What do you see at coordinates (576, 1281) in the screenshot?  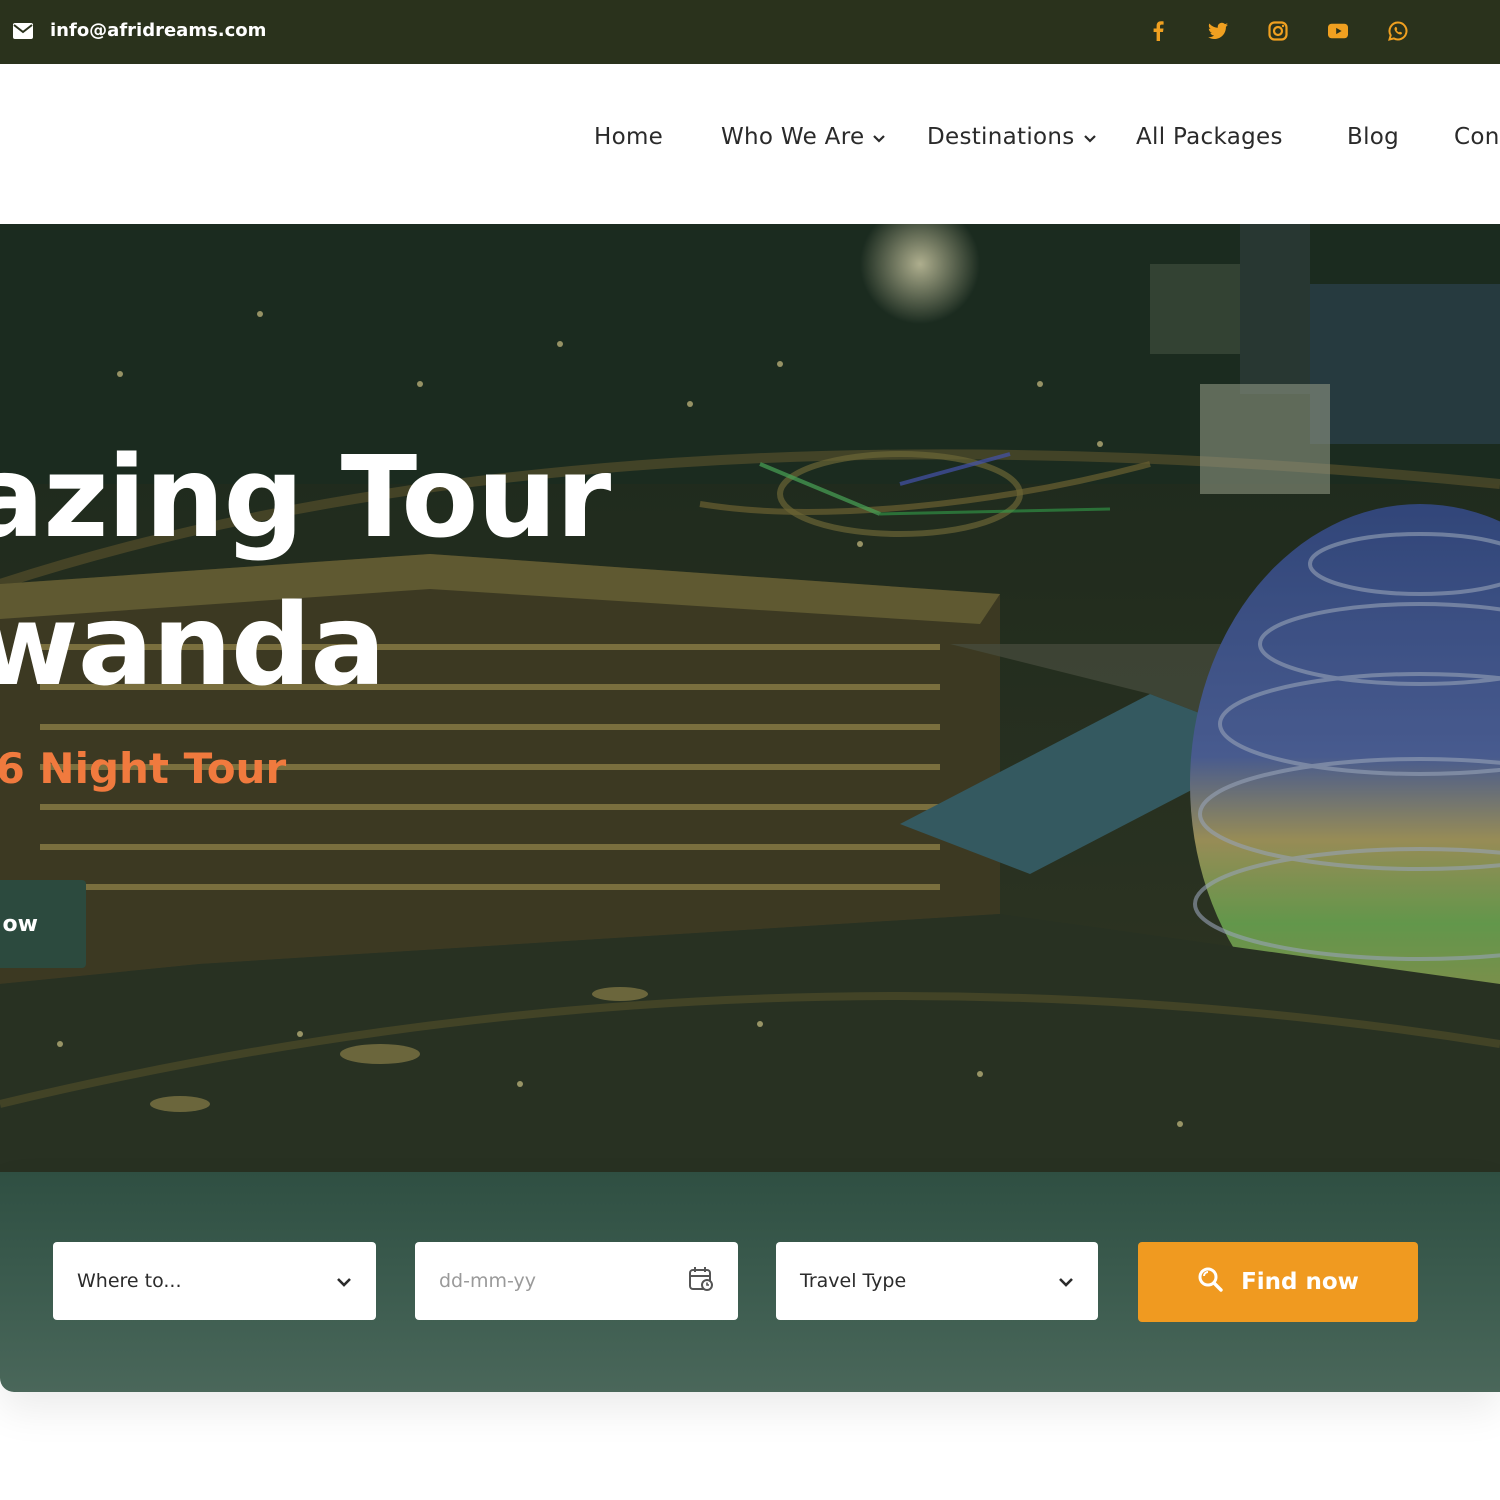 I see `date-input: dd-mm-yy` at bounding box center [576, 1281].